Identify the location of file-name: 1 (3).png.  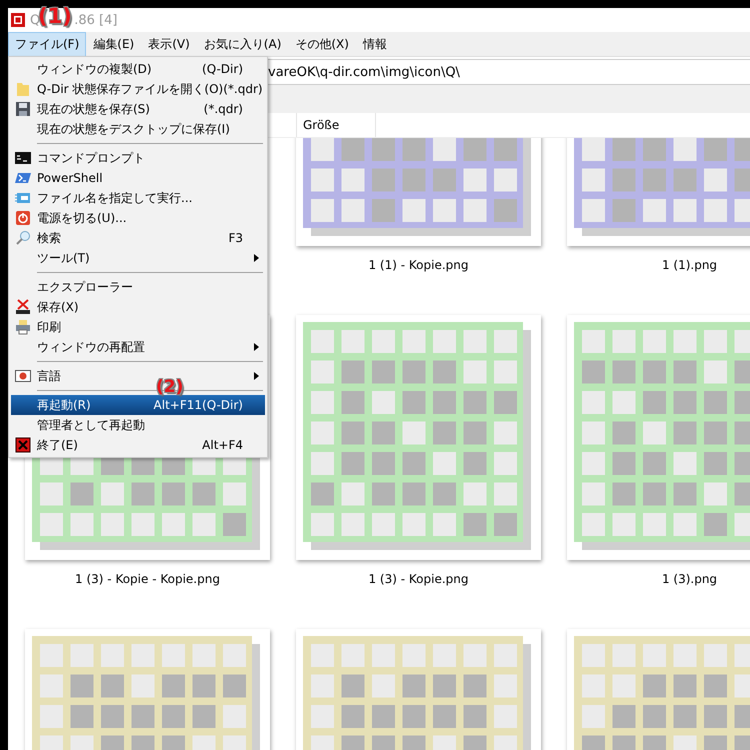
(690, 579).